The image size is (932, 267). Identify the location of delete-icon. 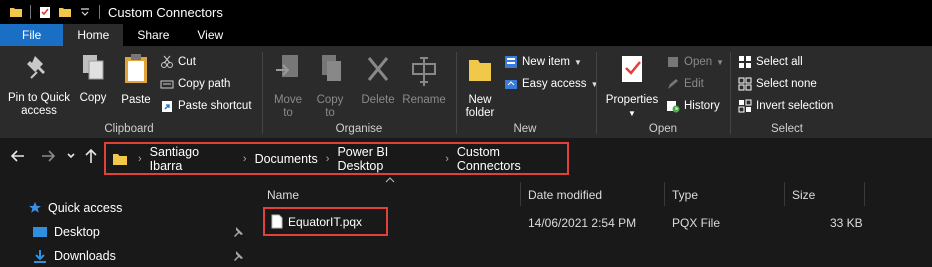
(378, 71).